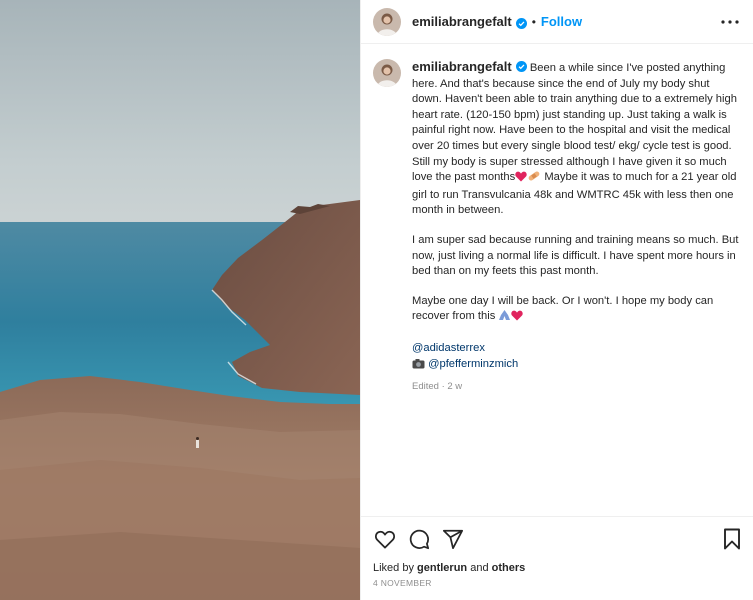 This screenshot has width=753, height=600. I want to click on author-username: emiliabrangefalt, so click(462, 21).